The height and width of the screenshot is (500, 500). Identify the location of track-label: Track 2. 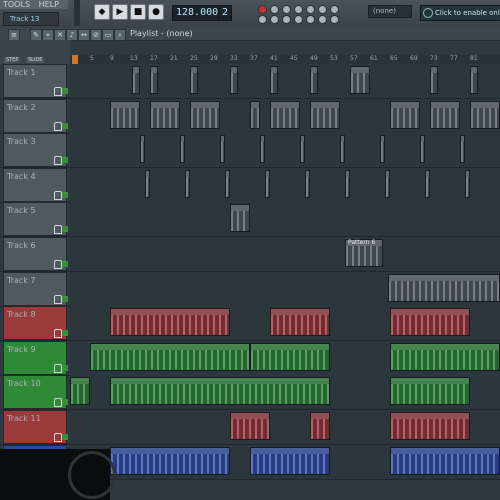
(35, 115).